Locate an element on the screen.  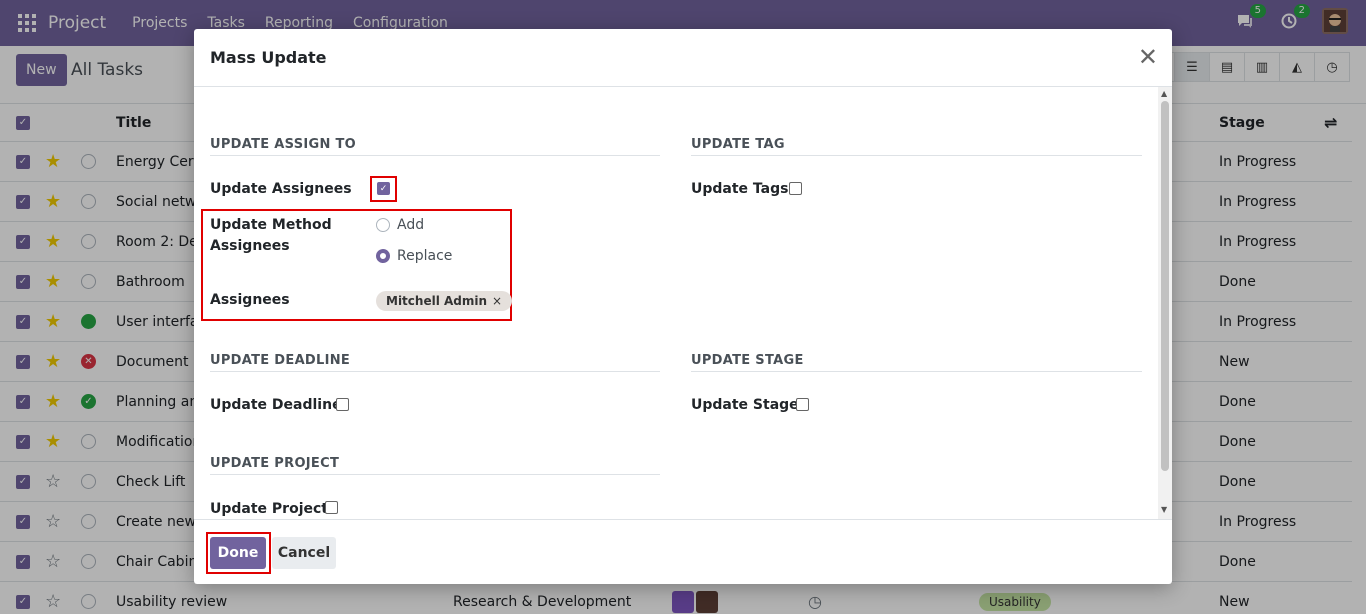
remove-tag-icon: × is located at coordinates (497, 301).